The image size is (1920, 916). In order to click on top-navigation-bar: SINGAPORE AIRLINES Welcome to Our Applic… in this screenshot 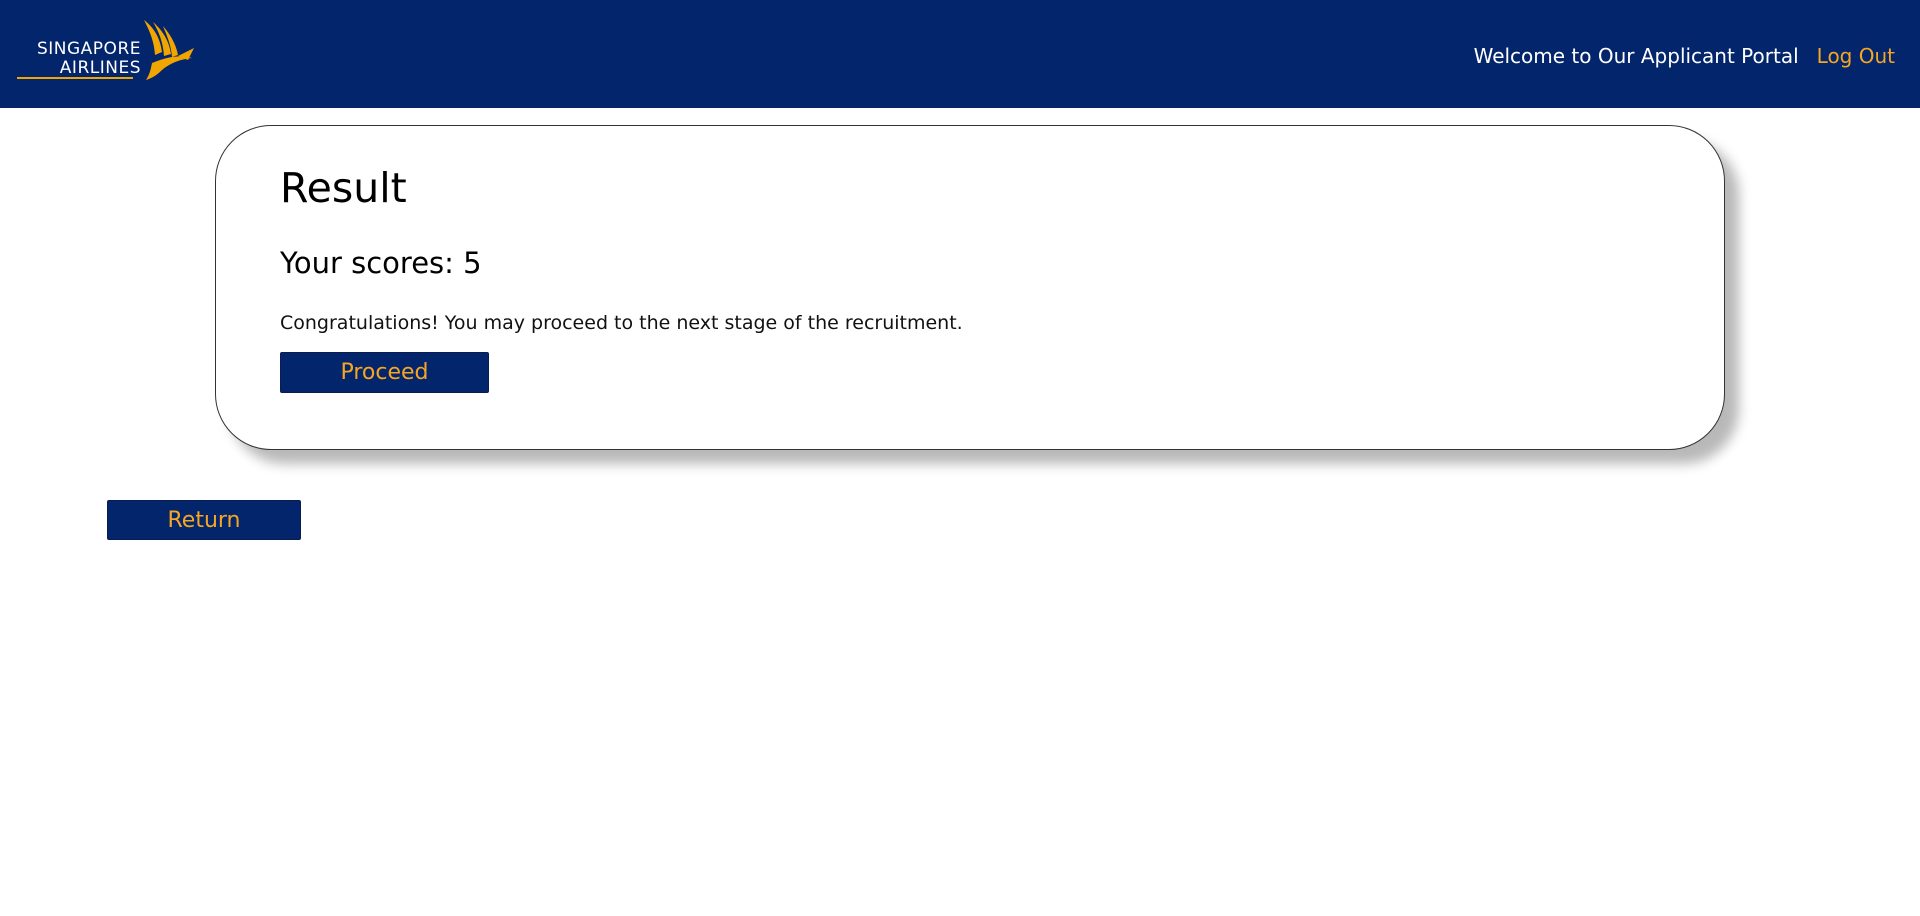, I will do `click(960, 54)`.